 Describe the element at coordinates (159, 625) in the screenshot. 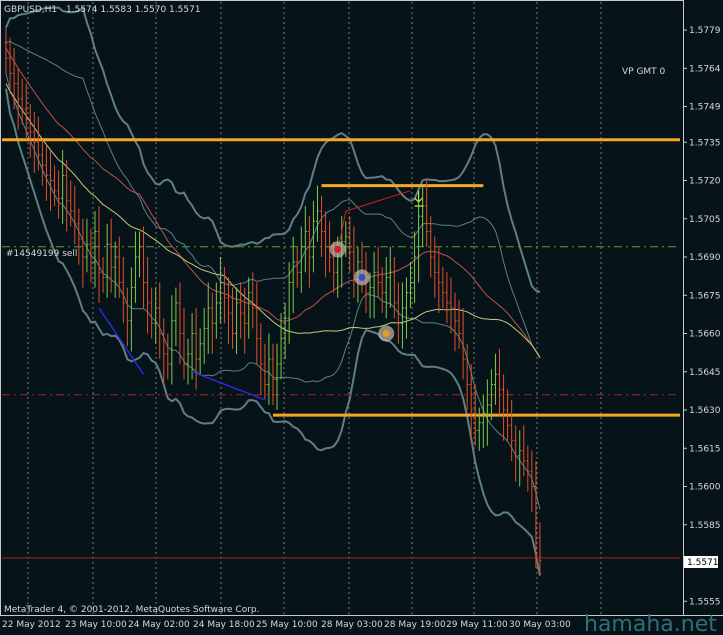

I see `time-tick-label: 24 May 02:00` at that location.